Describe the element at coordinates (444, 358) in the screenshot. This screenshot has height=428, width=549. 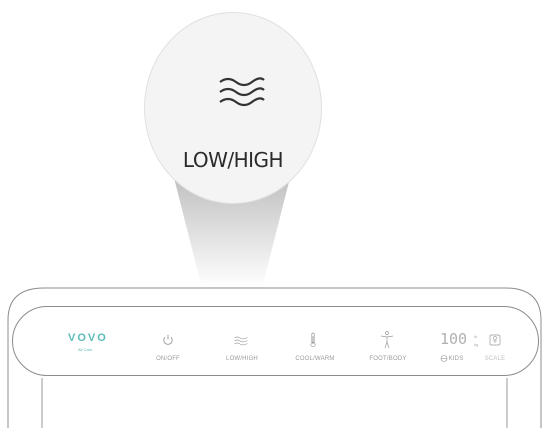
I see `kids-icon` at that location.